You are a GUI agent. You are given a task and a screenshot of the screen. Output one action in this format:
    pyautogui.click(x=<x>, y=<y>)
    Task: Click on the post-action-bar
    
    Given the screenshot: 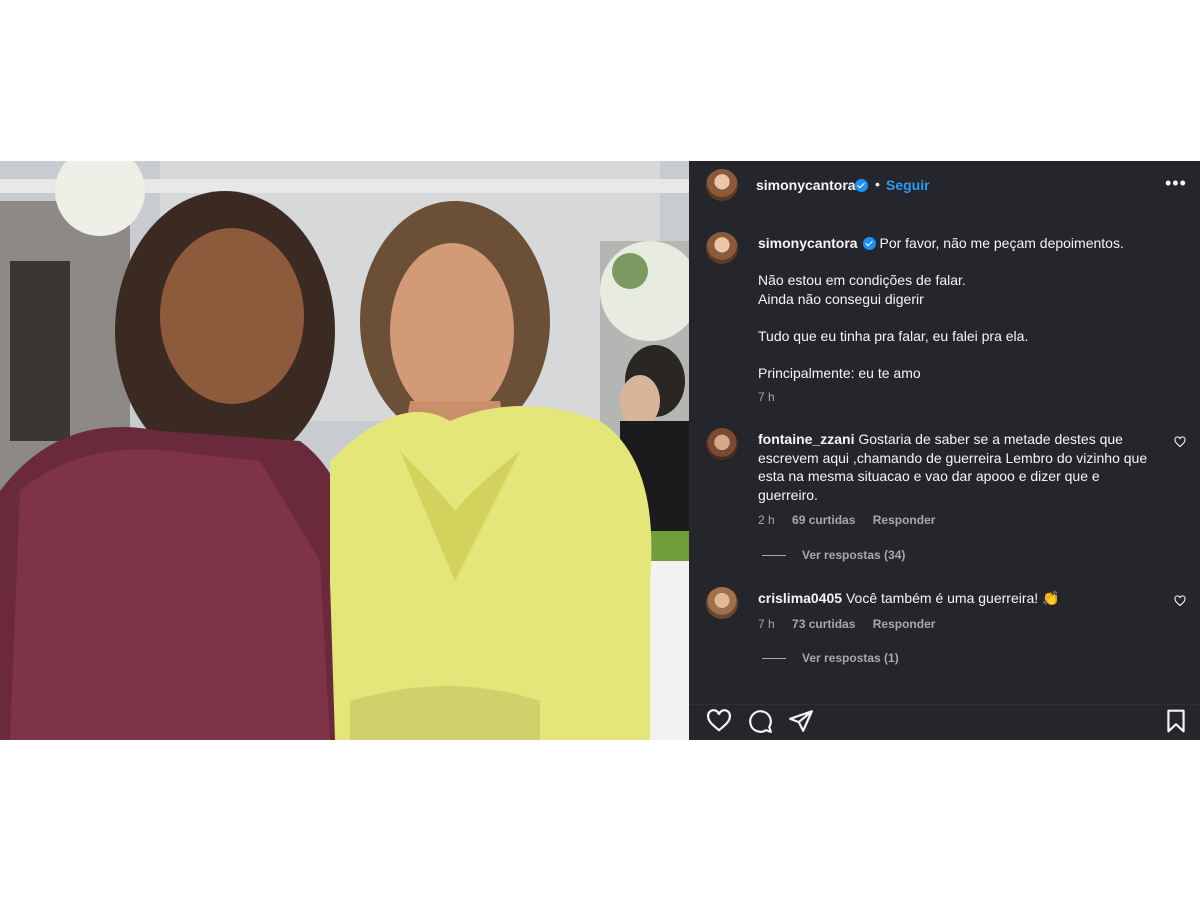 What is the action you would take?
    pyautogui.click(x=944, y=722)
    